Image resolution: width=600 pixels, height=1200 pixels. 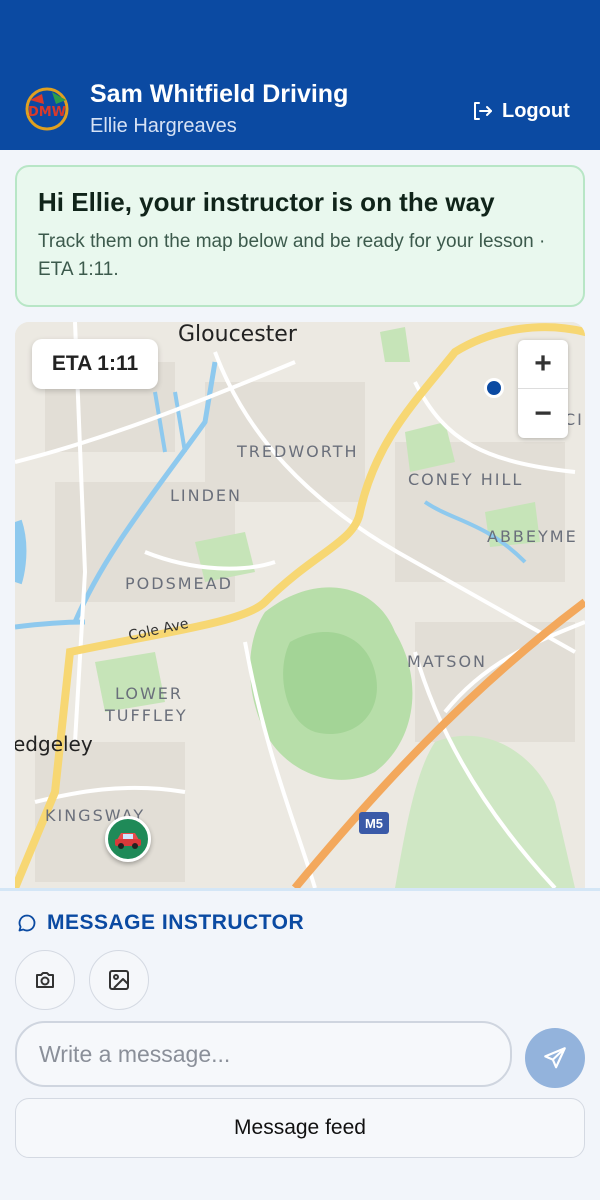 What do you see at coordinates (536, 110) in the screenshot?
I see `logout-label: Logout` at bounding box center [536, 110].